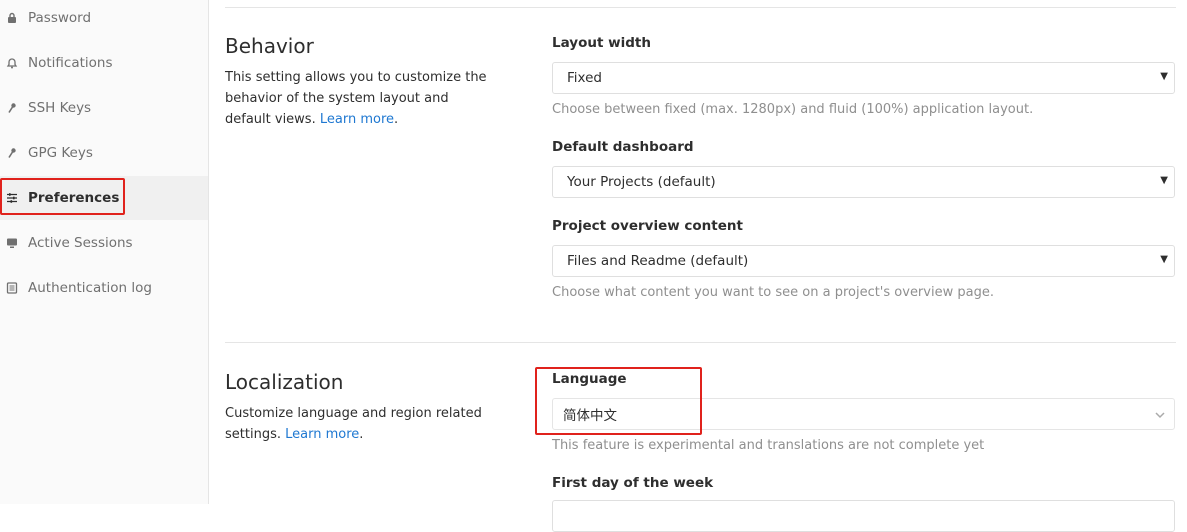 The width and height of the screenshot is (1187, 532). What do you see at coordinates (104, 153) in the screenshot?
I see `sidebar-item-gpg-keys: GPG Keys` at bounding box center [104, 153].